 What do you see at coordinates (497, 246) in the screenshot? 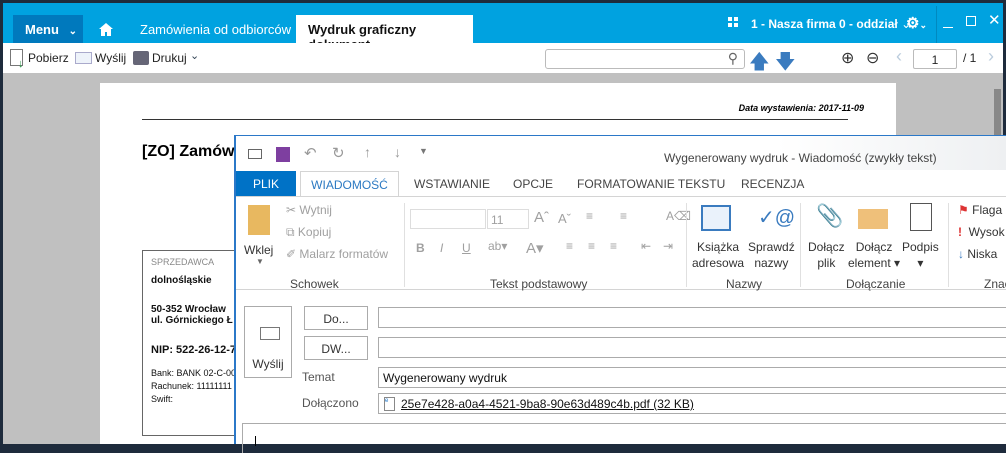
I see `highlight-icon: ab▾` at bounding box center [497, 246].